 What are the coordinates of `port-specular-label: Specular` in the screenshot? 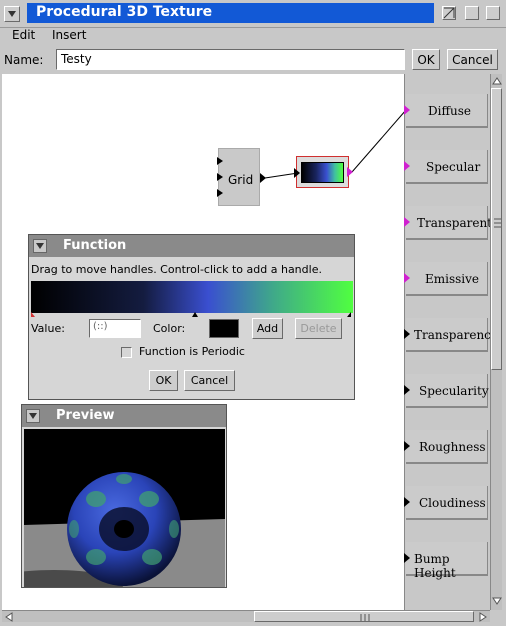 It's located at (453, 167).